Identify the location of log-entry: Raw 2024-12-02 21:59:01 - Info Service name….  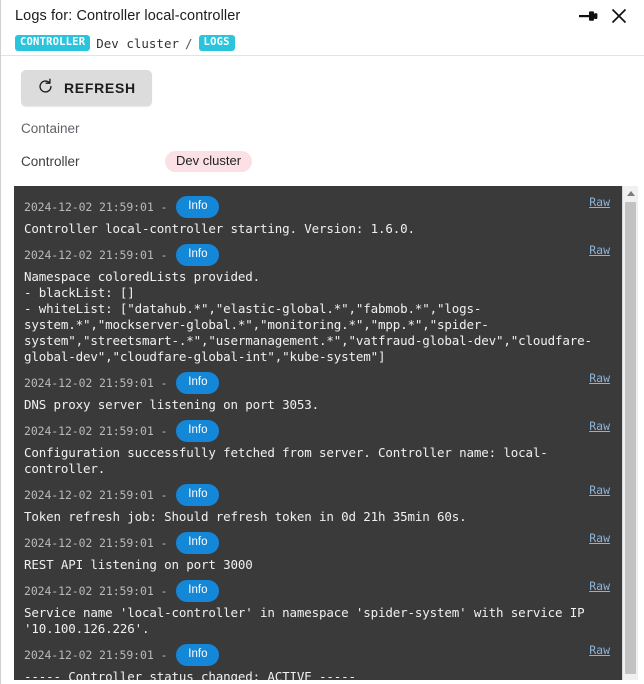
(317, 609).